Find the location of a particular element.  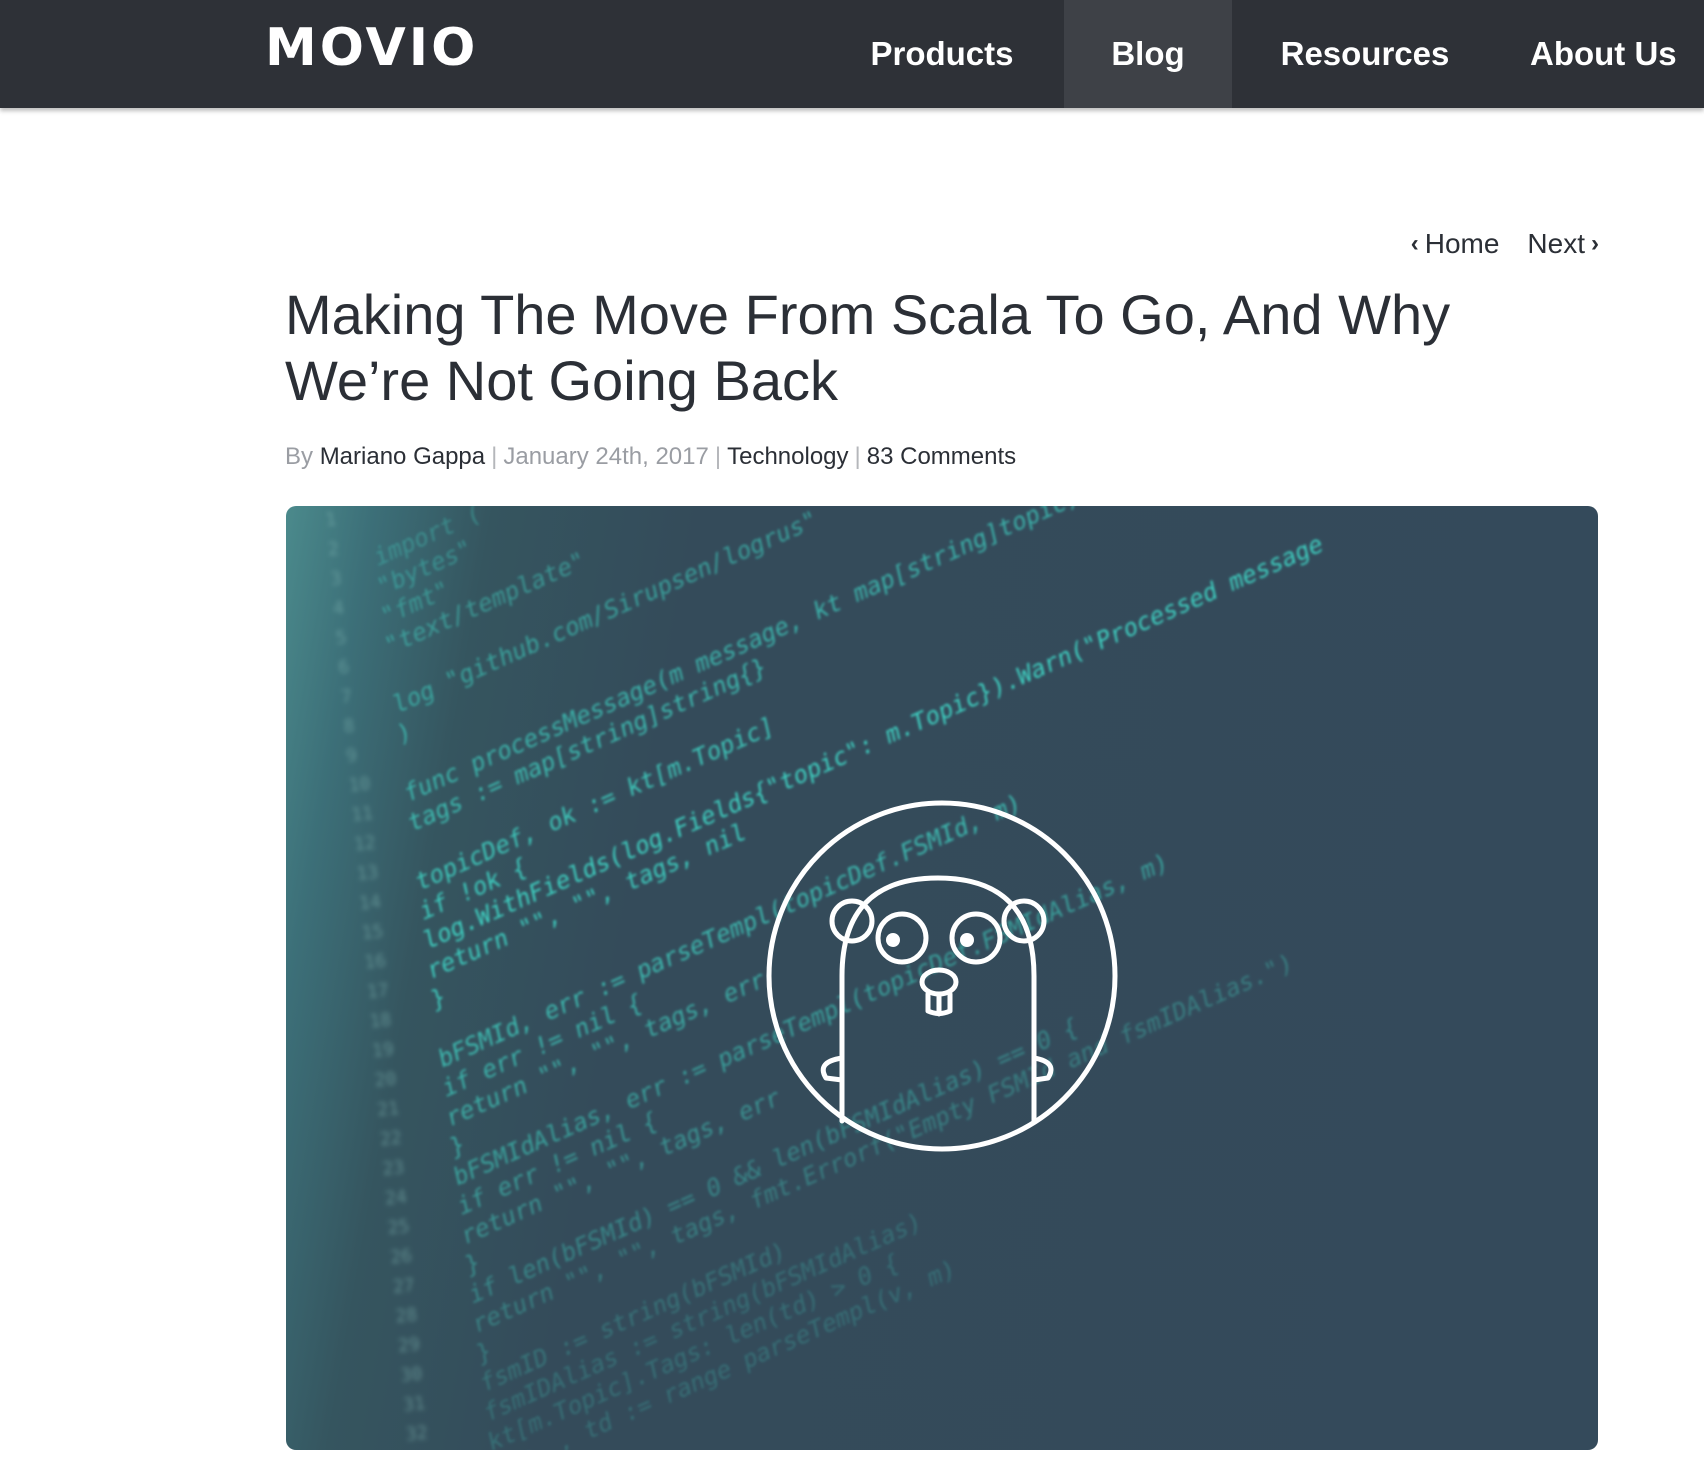

nav-blog: Blog is located at coordinates (1148, 54).